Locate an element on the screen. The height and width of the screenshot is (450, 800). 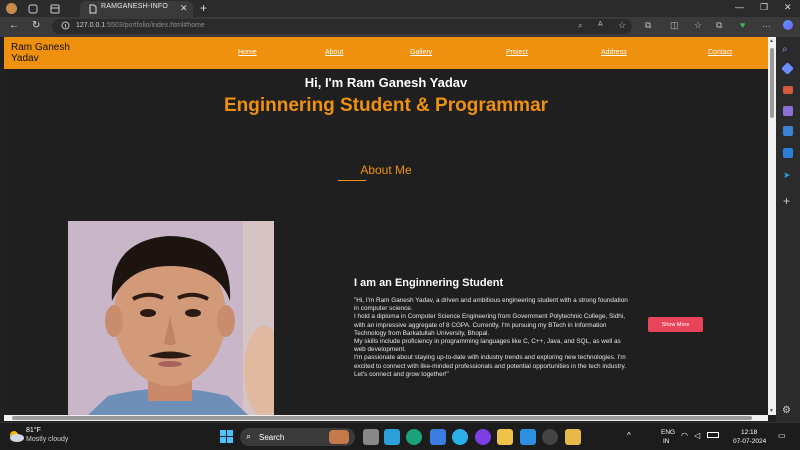
site-logo: Ram Ganesh Yadav is located at coordinates (46, 53).